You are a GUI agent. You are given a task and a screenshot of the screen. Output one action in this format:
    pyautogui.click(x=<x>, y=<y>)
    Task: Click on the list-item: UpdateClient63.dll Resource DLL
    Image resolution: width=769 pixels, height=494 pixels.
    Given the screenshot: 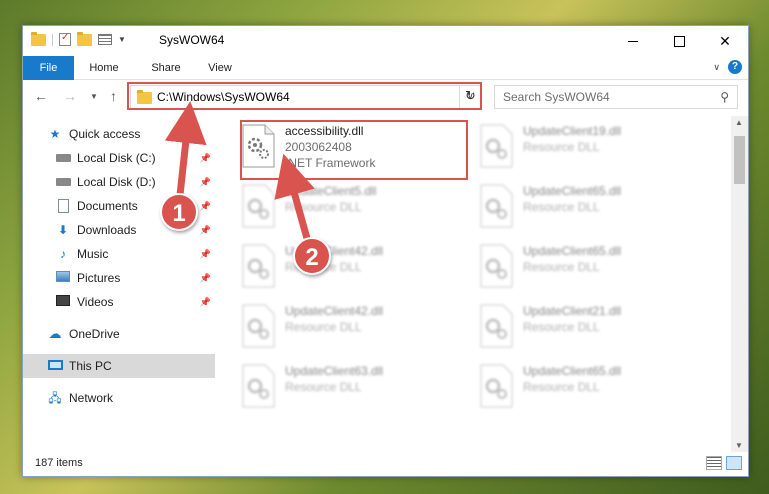 What is the action you would take?
    pyautogui.click(x=347, y=388)
    